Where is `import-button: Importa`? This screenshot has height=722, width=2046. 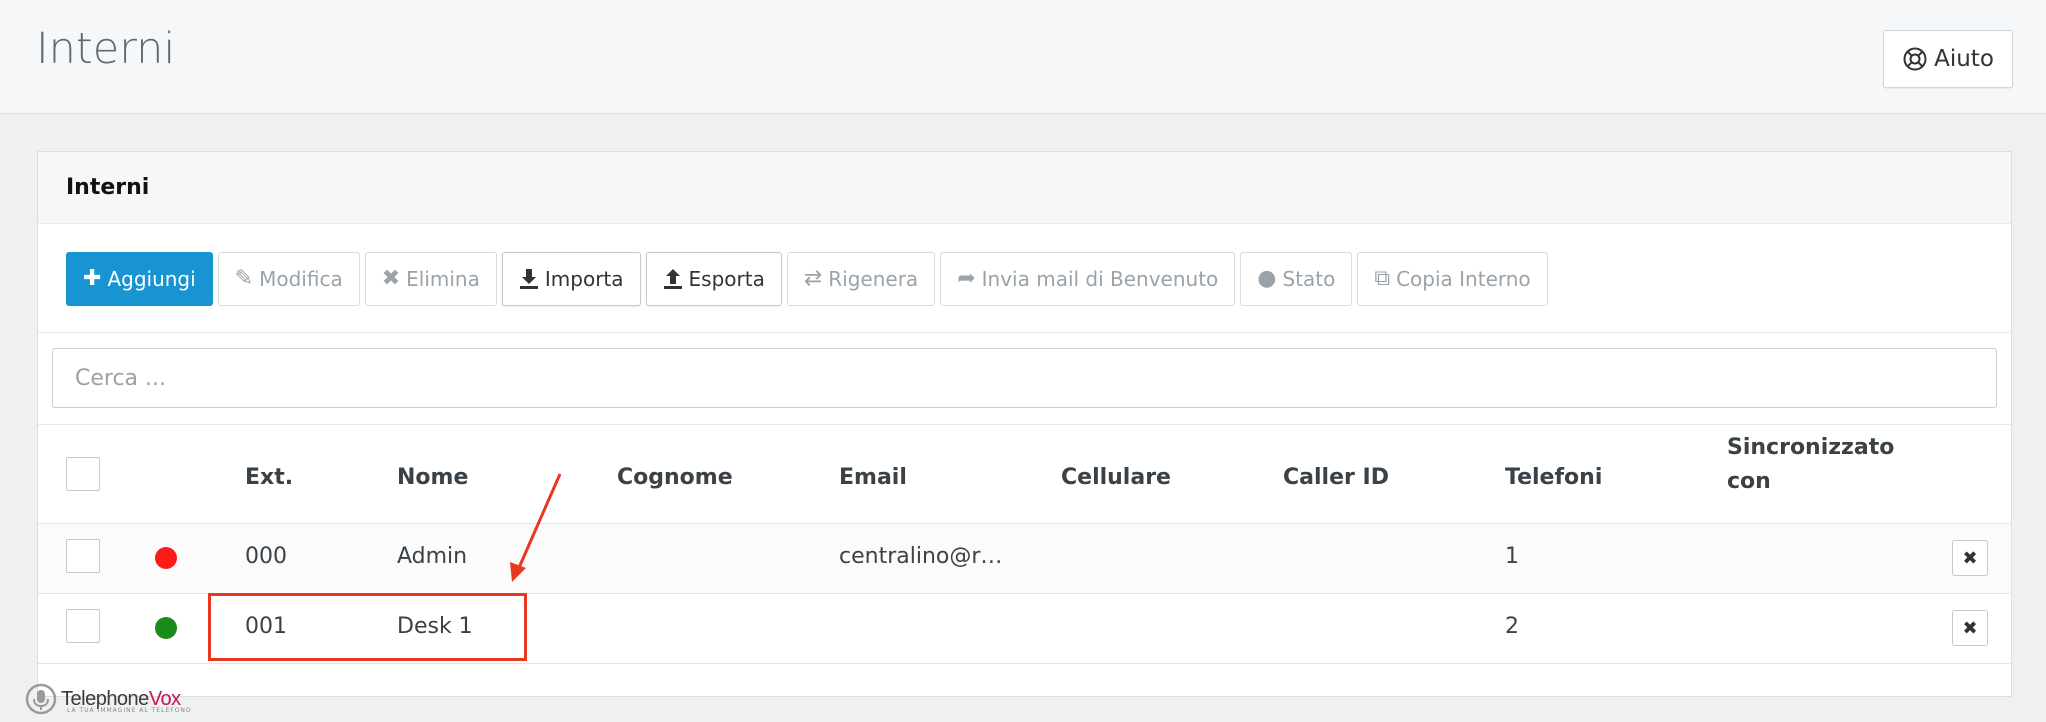 import-button: Importa is located at coordinates (571, 279).